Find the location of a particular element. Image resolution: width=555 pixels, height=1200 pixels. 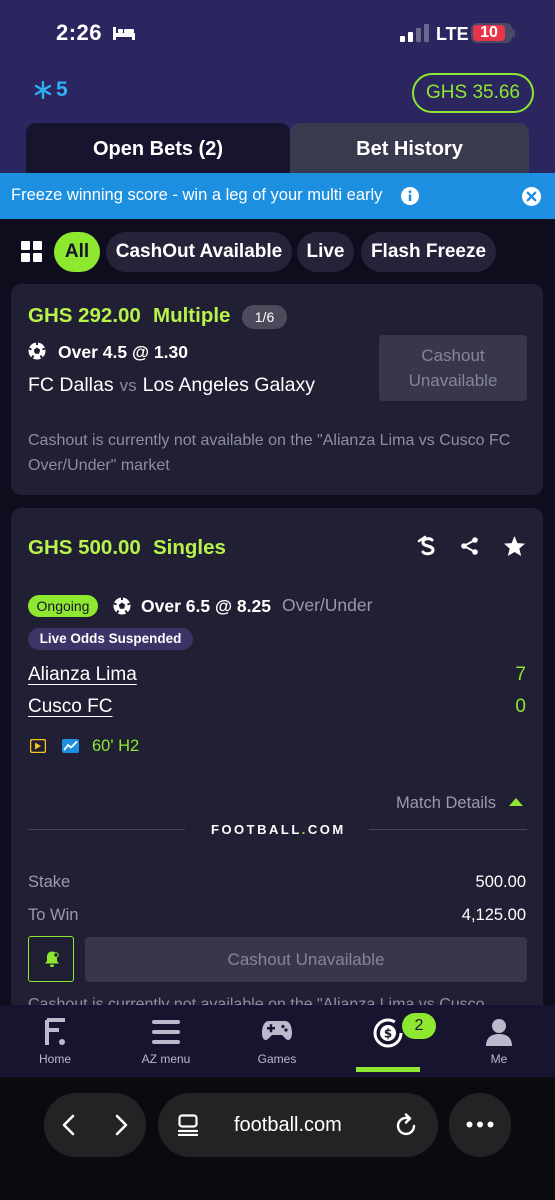

nav-az-menu: AZ menu is located at coordinates (166, 1041).